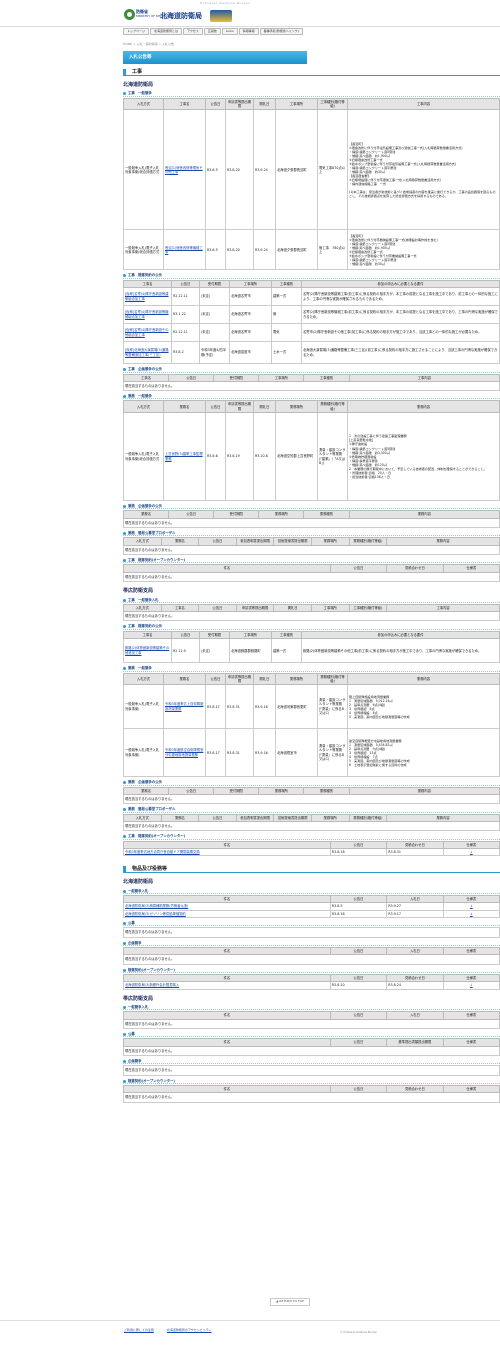  Describe the element at coordinates (138, 84) in the screenshot. I see `org-hq: 北海道防衛局` at that location.